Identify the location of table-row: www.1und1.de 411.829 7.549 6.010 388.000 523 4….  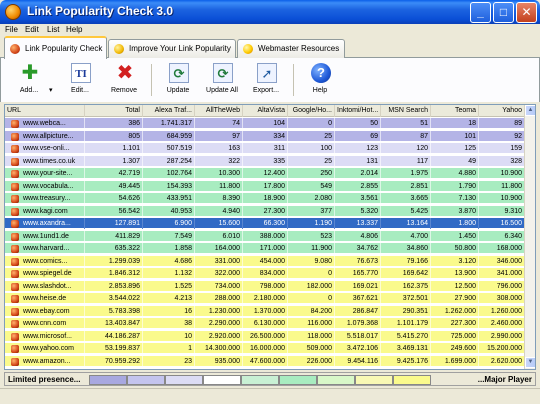
(265, 236).